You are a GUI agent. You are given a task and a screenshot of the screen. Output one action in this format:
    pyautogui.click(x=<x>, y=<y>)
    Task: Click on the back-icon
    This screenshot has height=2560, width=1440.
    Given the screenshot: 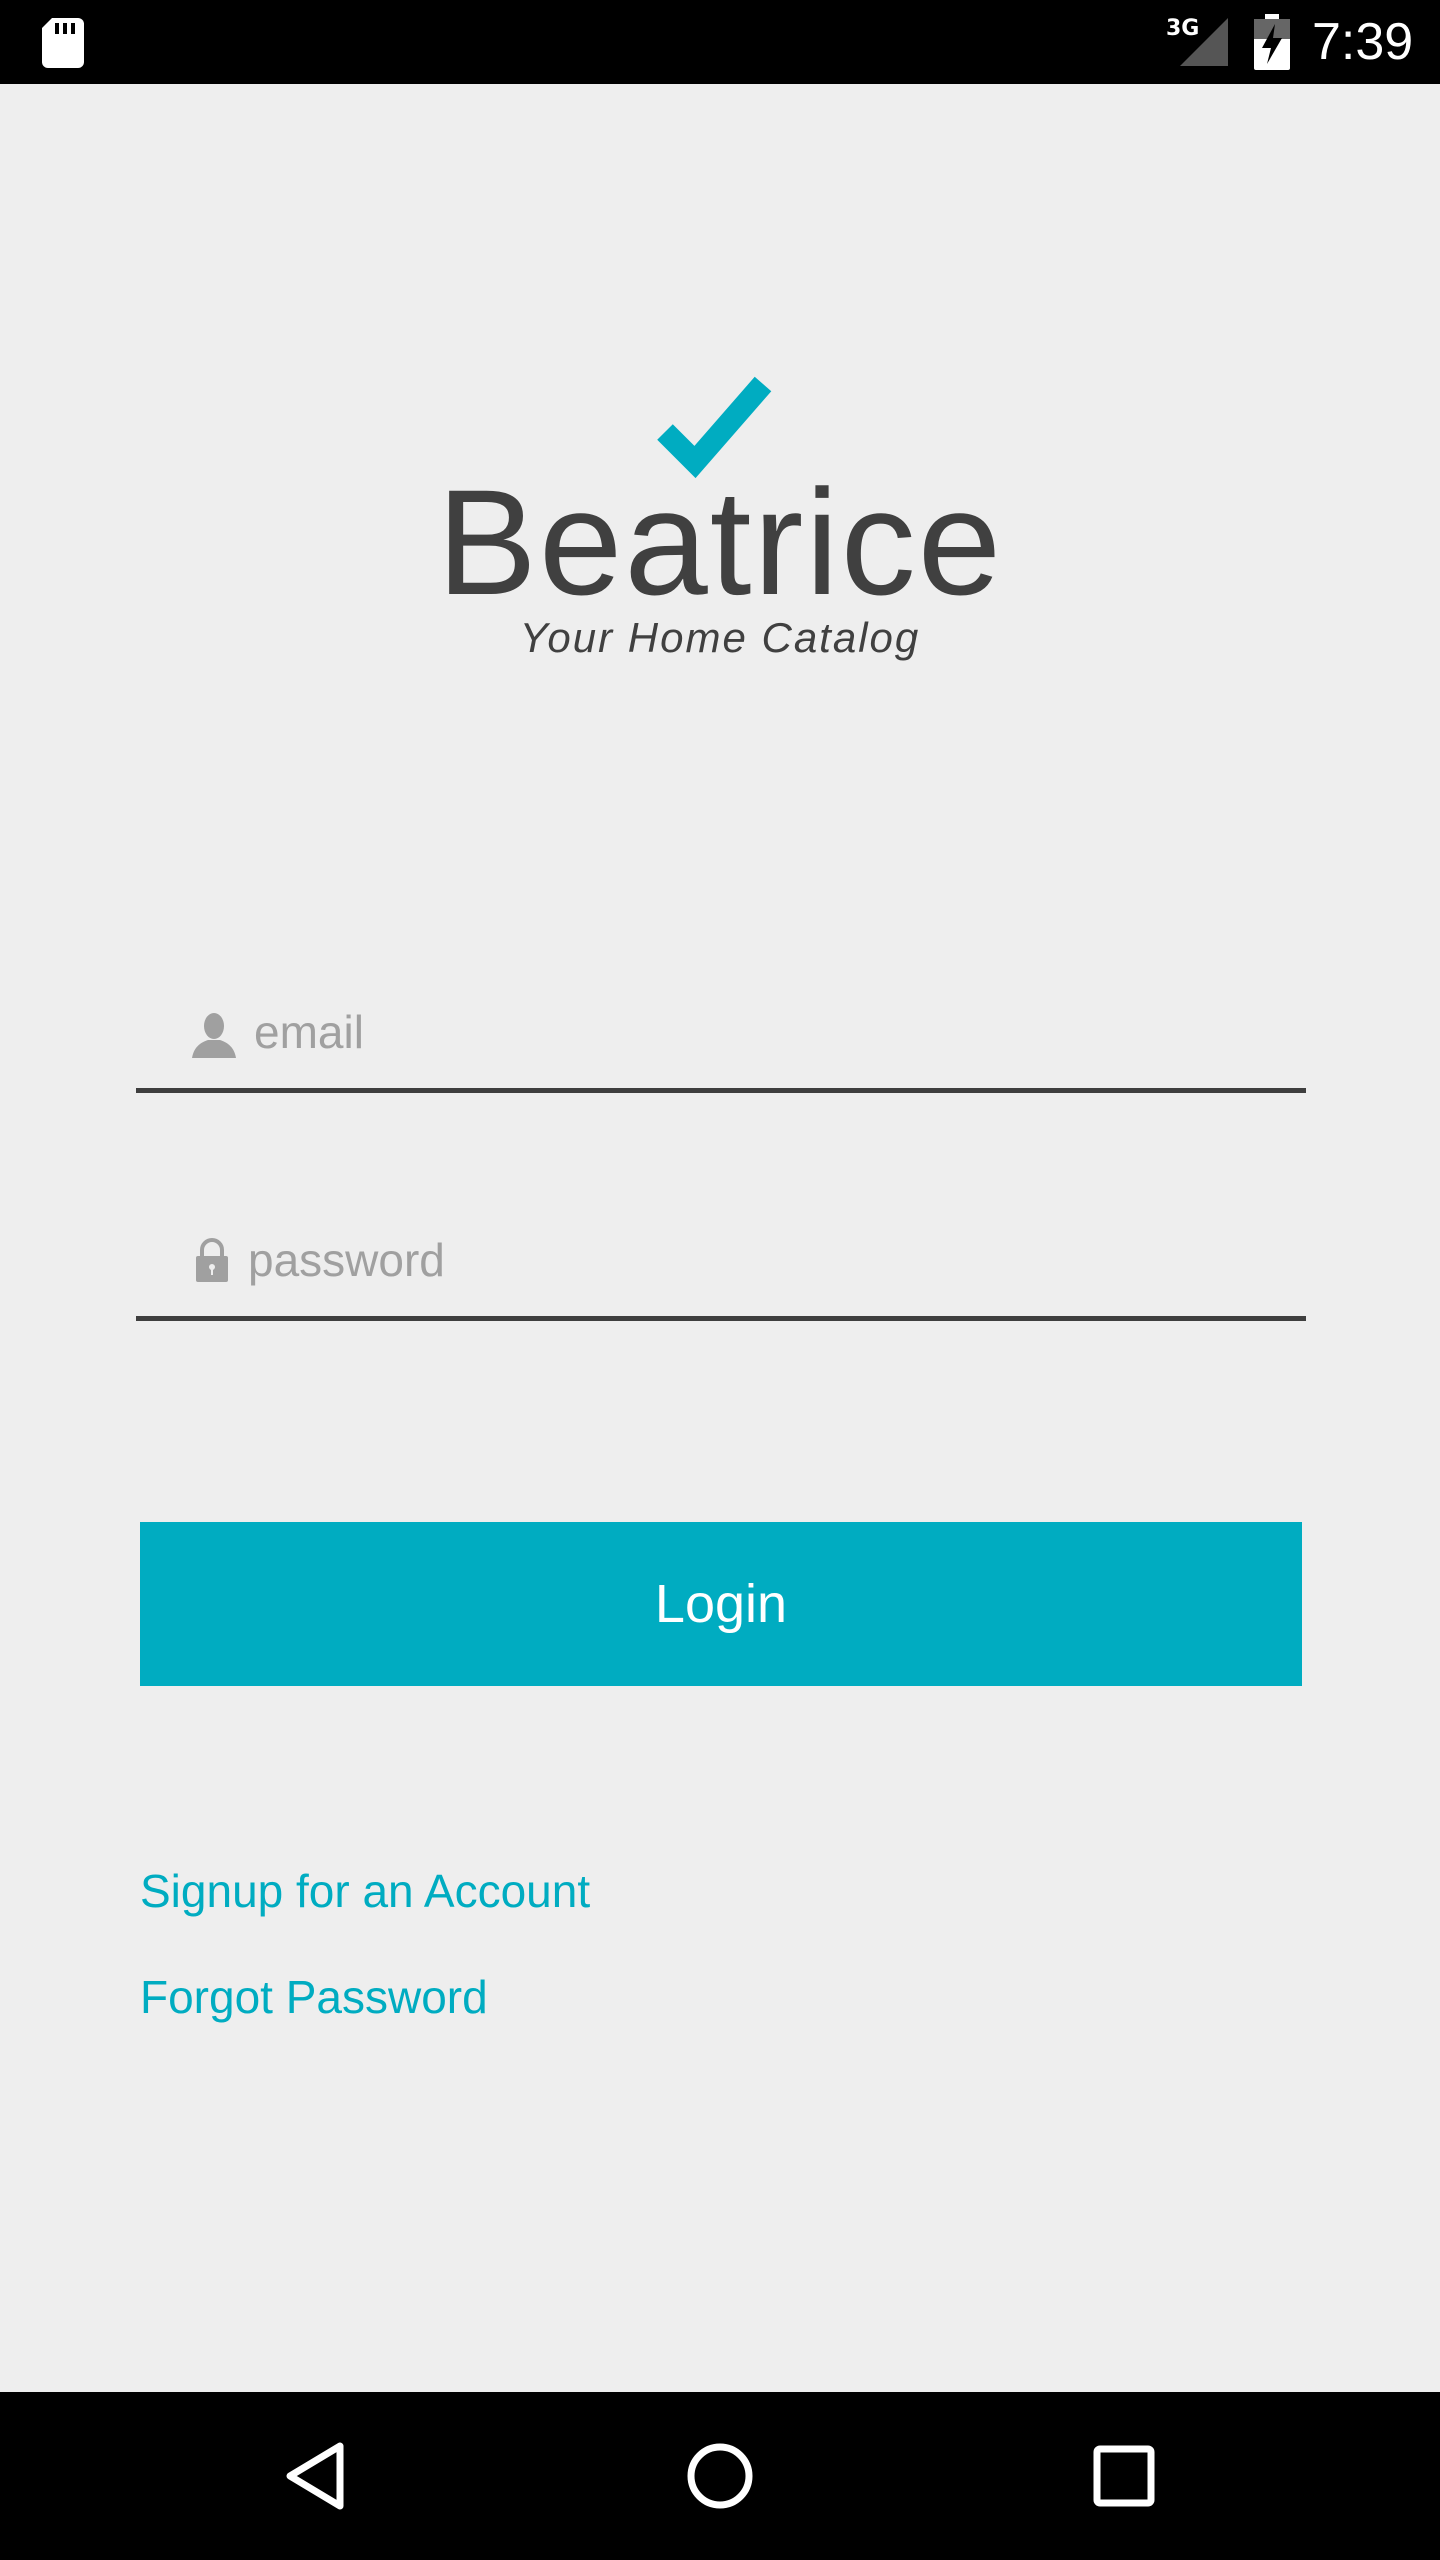 What is the action you would take?
    pyautogui.click(x=315, y=2476)
    